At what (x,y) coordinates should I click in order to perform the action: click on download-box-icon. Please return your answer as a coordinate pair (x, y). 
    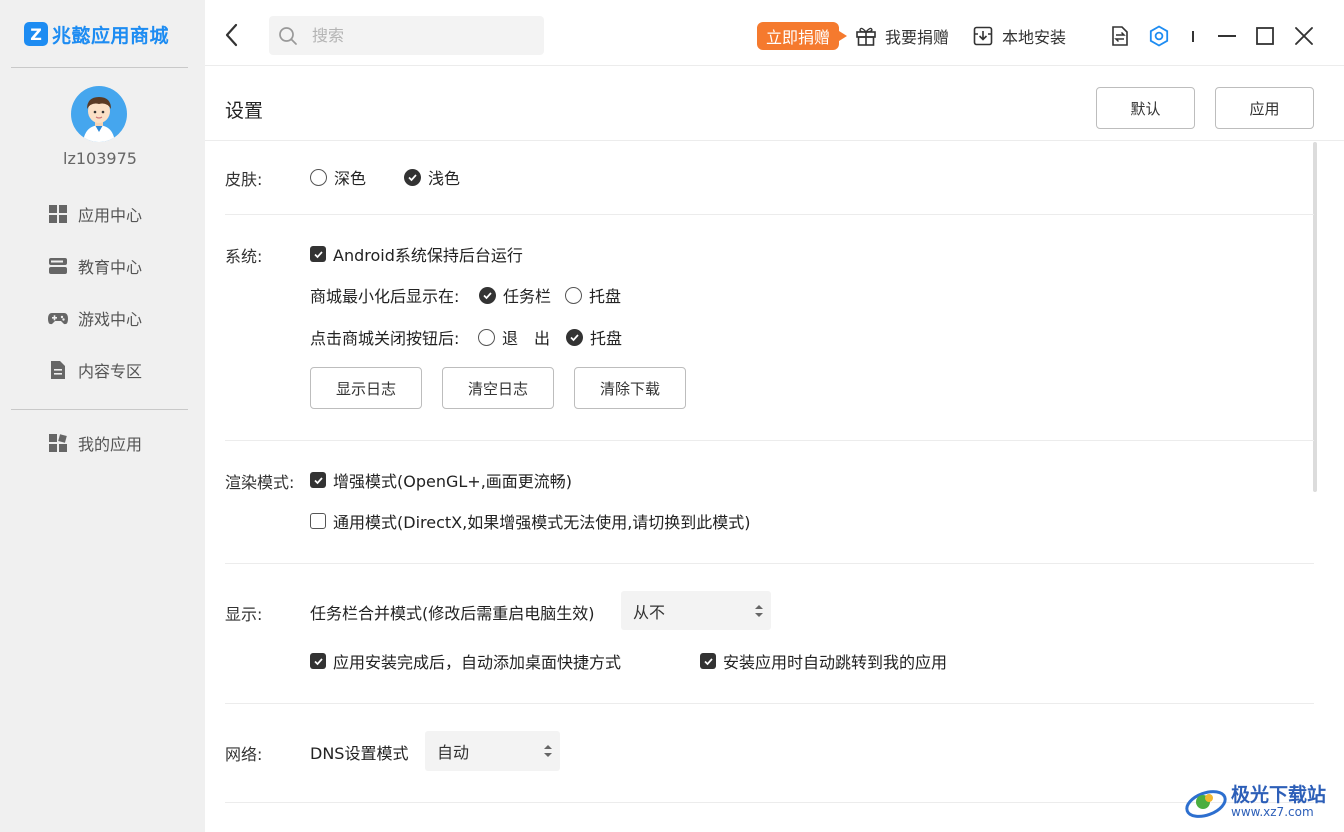
    Looking at the image, I should click on (983, 36).